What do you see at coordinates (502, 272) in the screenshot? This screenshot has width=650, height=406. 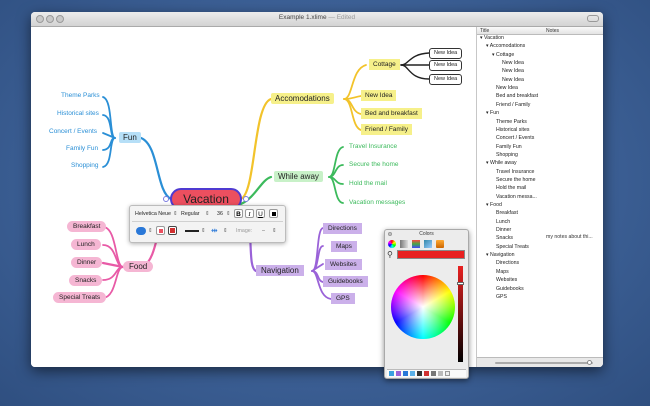 I see `outline-row: Maps` at bounding box center [502, 272].